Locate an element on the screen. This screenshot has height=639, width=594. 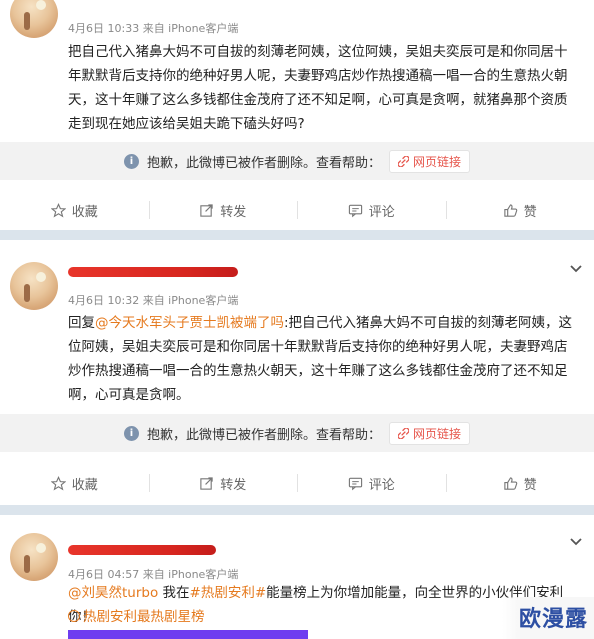
hot-topic-link: 热剧安利最热剧星榜 is located at coordinates (136, 617).